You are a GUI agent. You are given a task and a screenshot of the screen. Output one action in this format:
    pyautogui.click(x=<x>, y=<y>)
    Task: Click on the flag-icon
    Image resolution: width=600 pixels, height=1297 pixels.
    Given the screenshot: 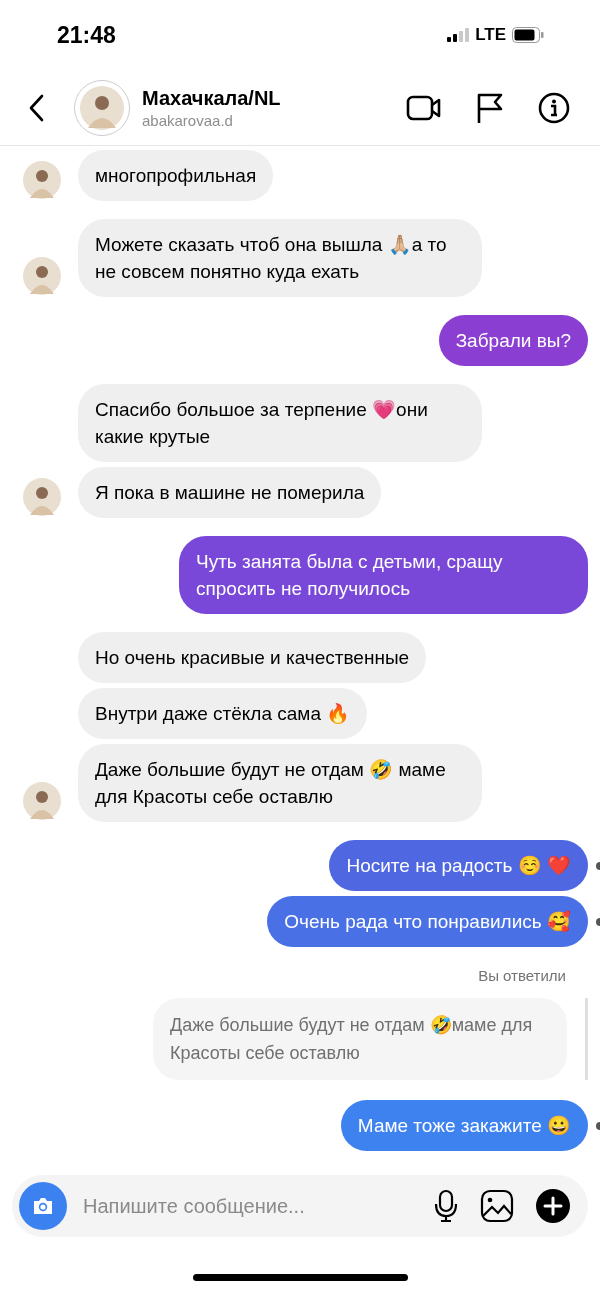 What is the action you would take?
    pyautogui.click(x=490, y=107)
    